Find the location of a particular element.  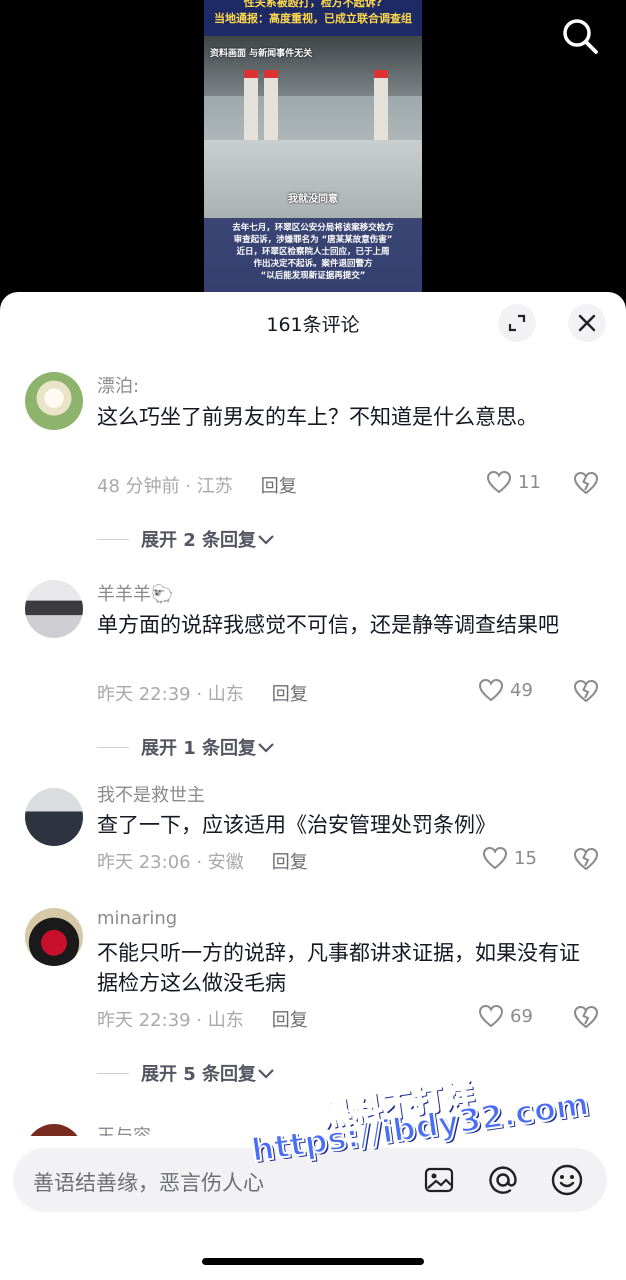

comment-input-placeholder: 善语结善缘，恶言伤人心 is located at coordinates (148, 1183).